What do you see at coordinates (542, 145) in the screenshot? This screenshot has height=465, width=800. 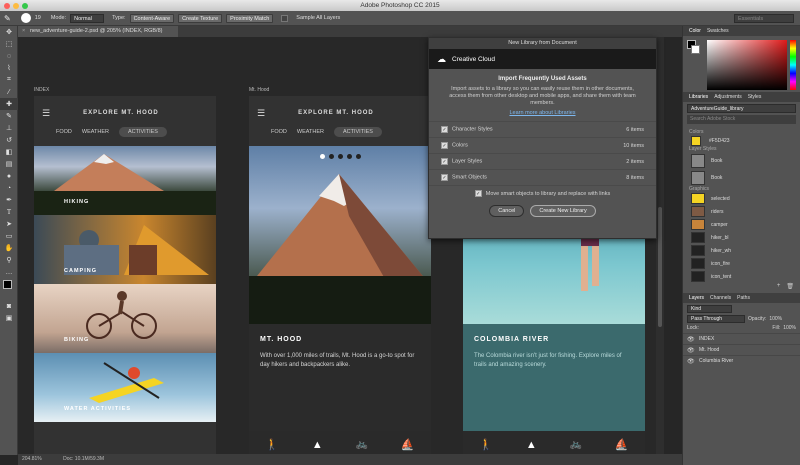 I see `asset-row-colors: ✓ Colors 10 items` at bounding box center [542, 145].